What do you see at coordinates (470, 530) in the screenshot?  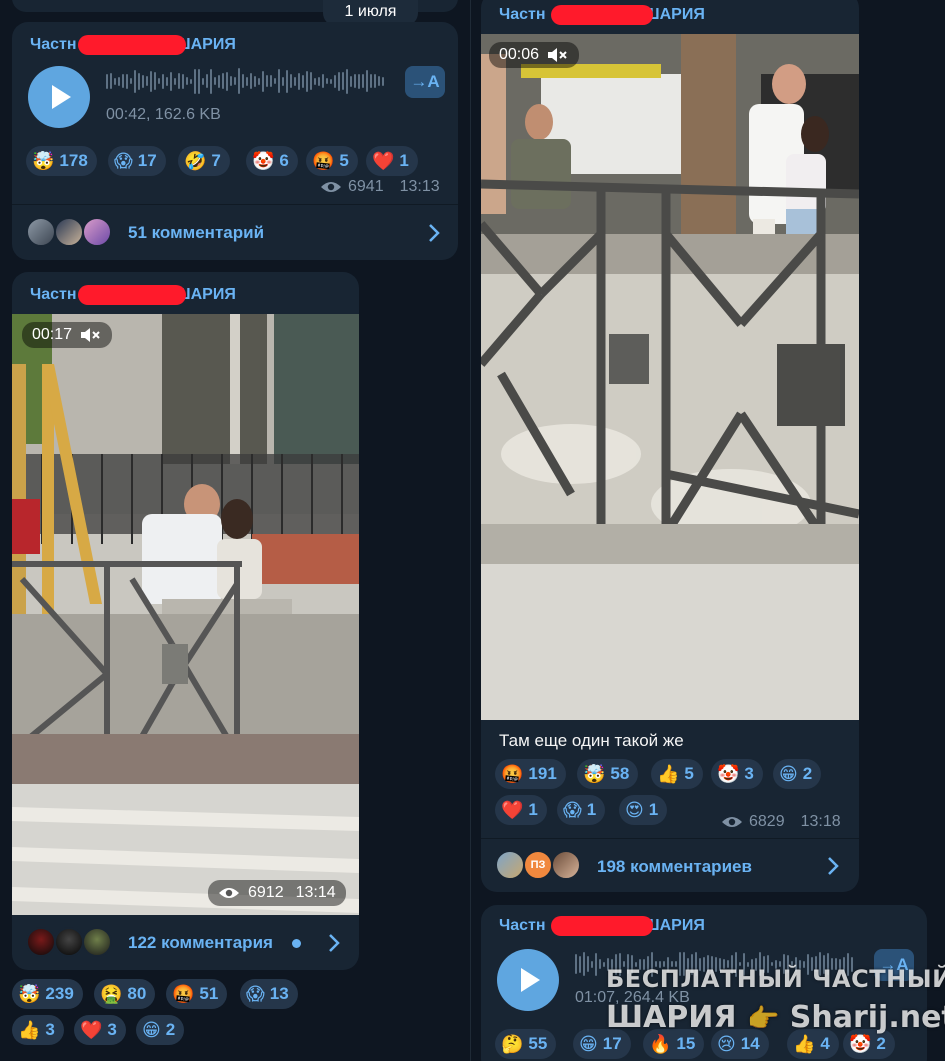 I see `column-divider` at bounding box center [470, 530].